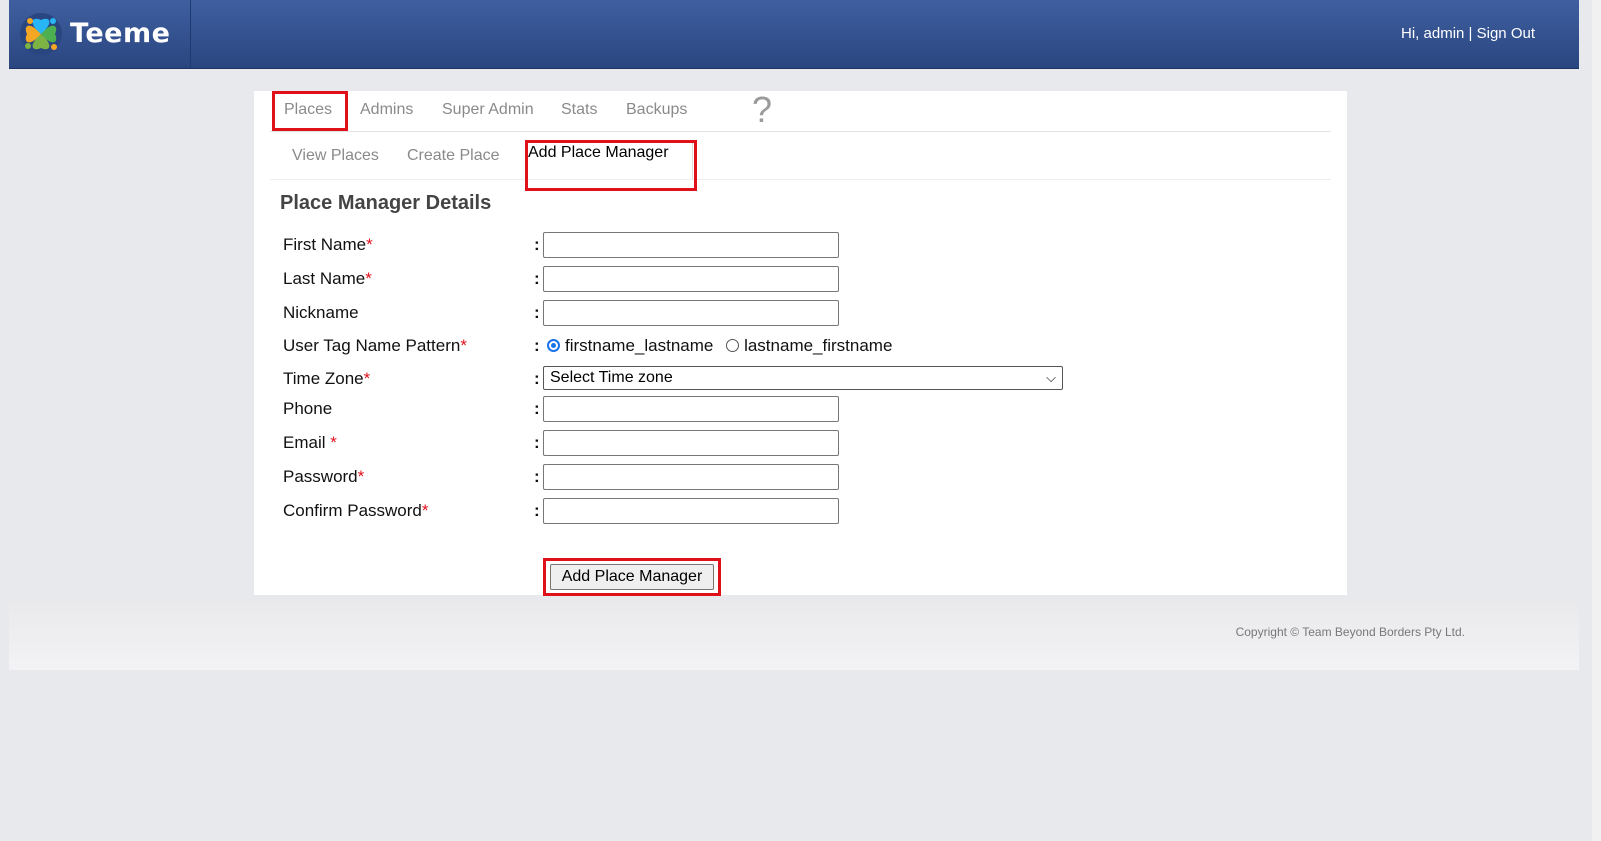  I want to click on chevron-down-icon: ⌵, so click(1051, 377).